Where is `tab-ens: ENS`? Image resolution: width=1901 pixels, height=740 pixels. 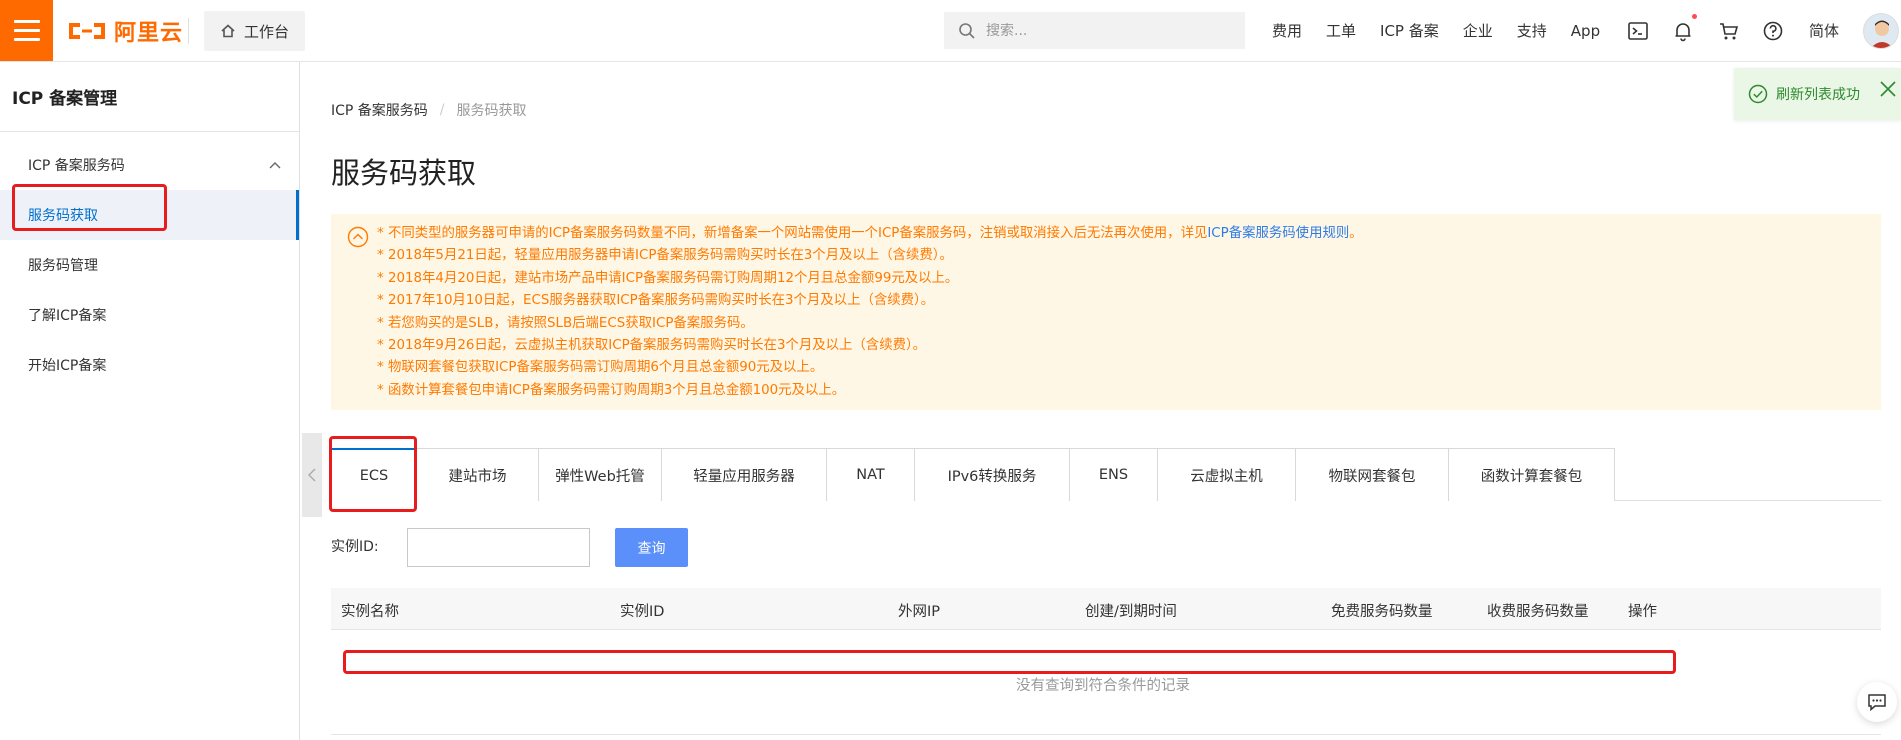
tab-ens: ENS is located at coordinates (1114, 474).